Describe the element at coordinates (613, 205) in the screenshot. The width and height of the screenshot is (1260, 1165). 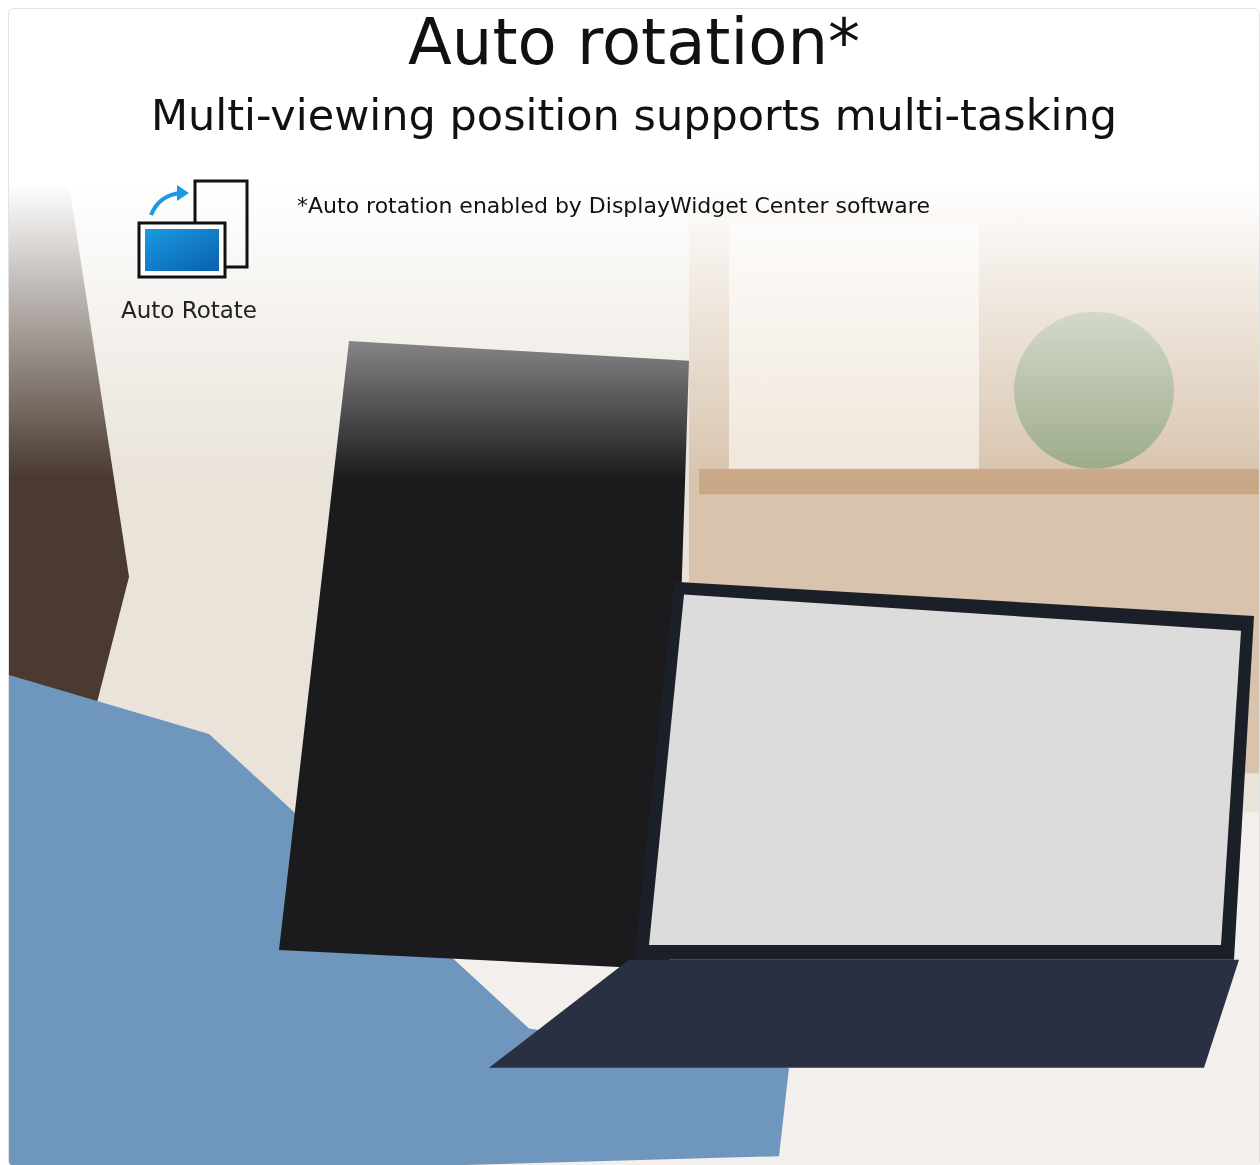
I see `footnote: *Auto rotation enabled by DisplayWidget Center software` at that location.